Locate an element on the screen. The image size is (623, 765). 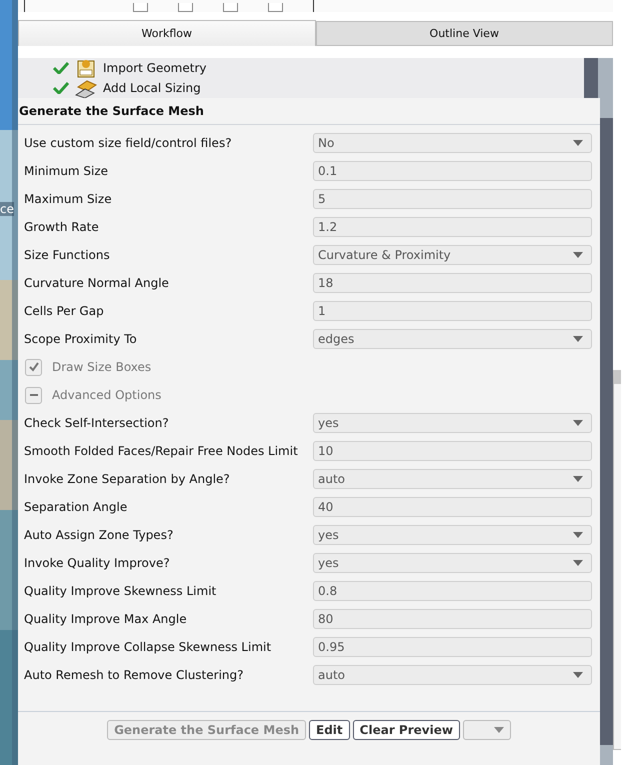
checkmark-icon is located at coordinates (34, 367).